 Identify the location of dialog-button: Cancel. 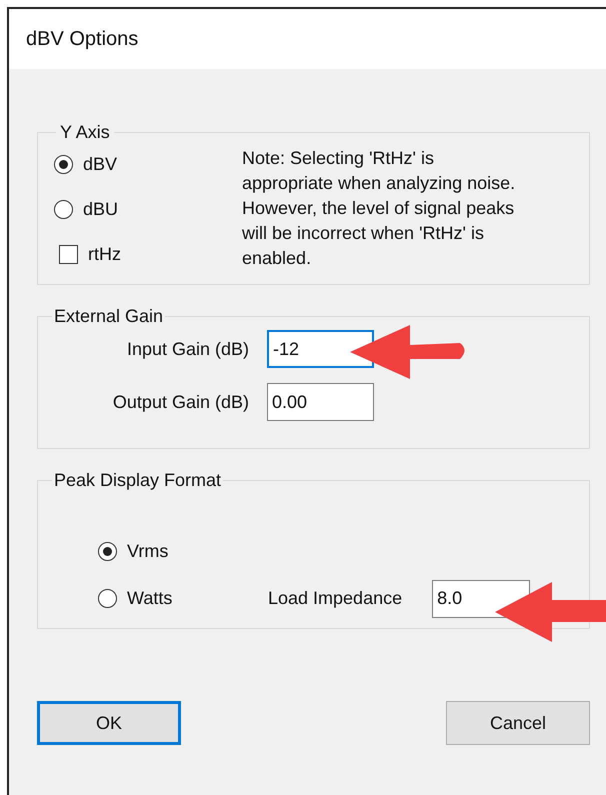
(518, 723).